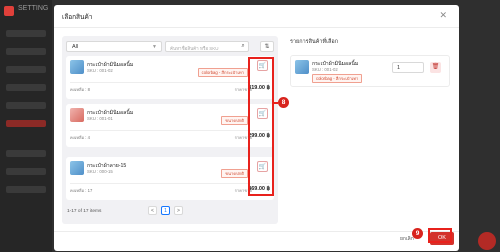 The image size is (500, 252). I want to click on sidebar-item-active, so click(26, 123).